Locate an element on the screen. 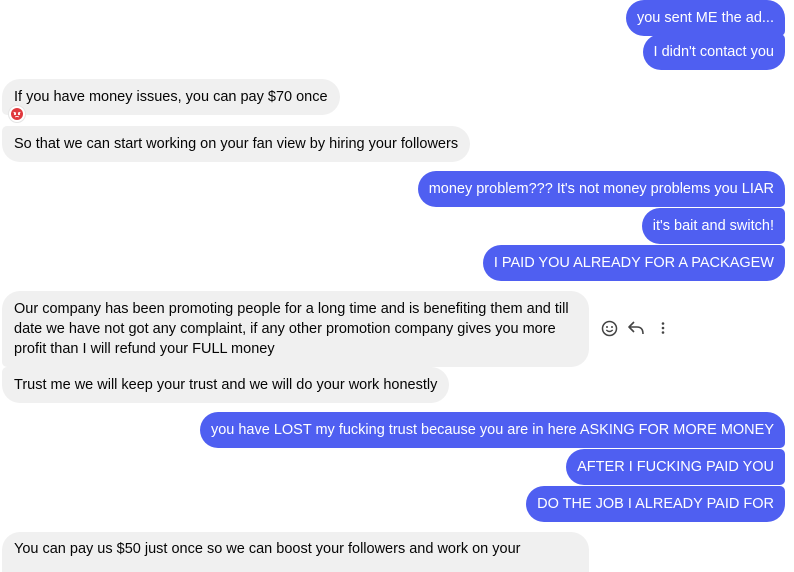 The width and height of the screenshot is (794, 572). reply-arrow-icon is located at coordinates (636, 328).